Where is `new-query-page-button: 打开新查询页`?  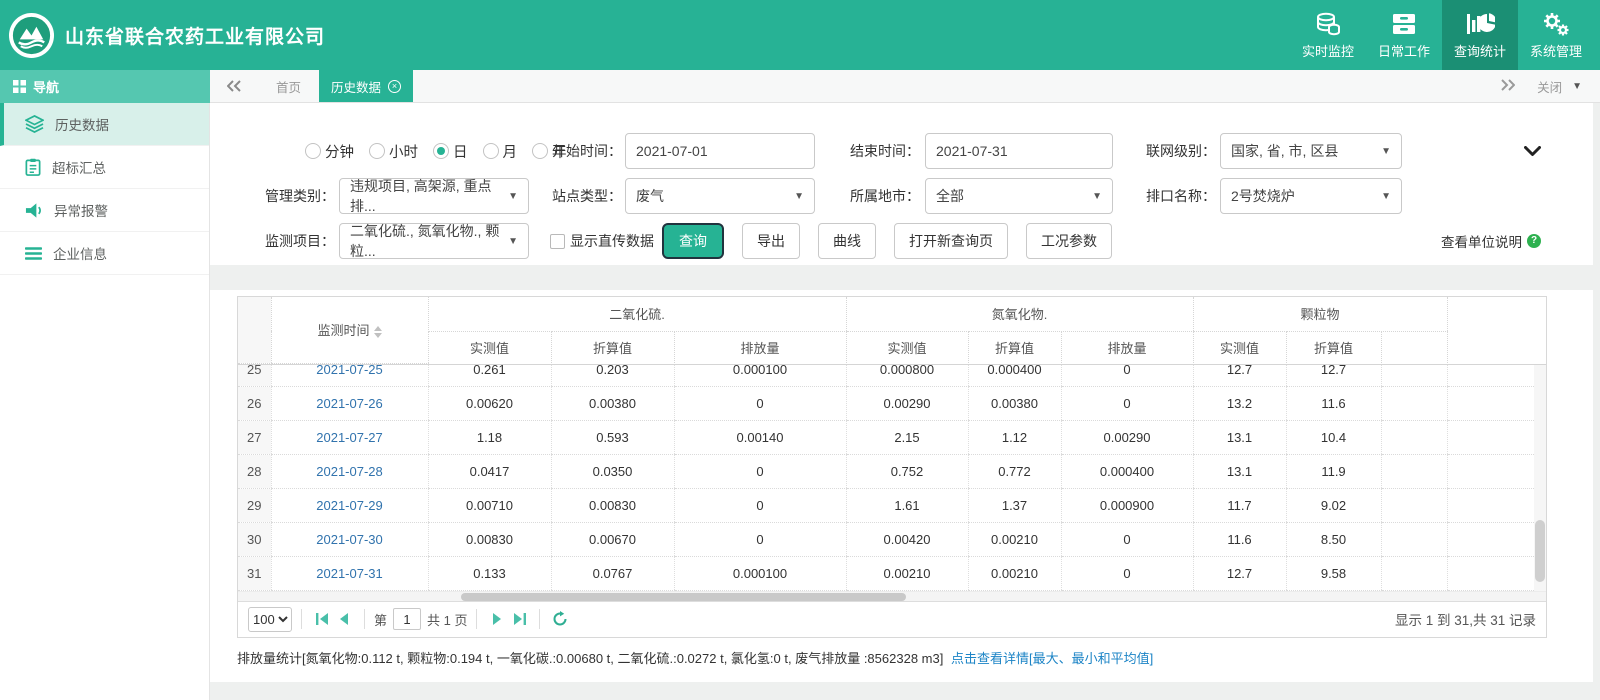
new-query-page-button: 打开新查询页 is located at coordinates (951, 241).